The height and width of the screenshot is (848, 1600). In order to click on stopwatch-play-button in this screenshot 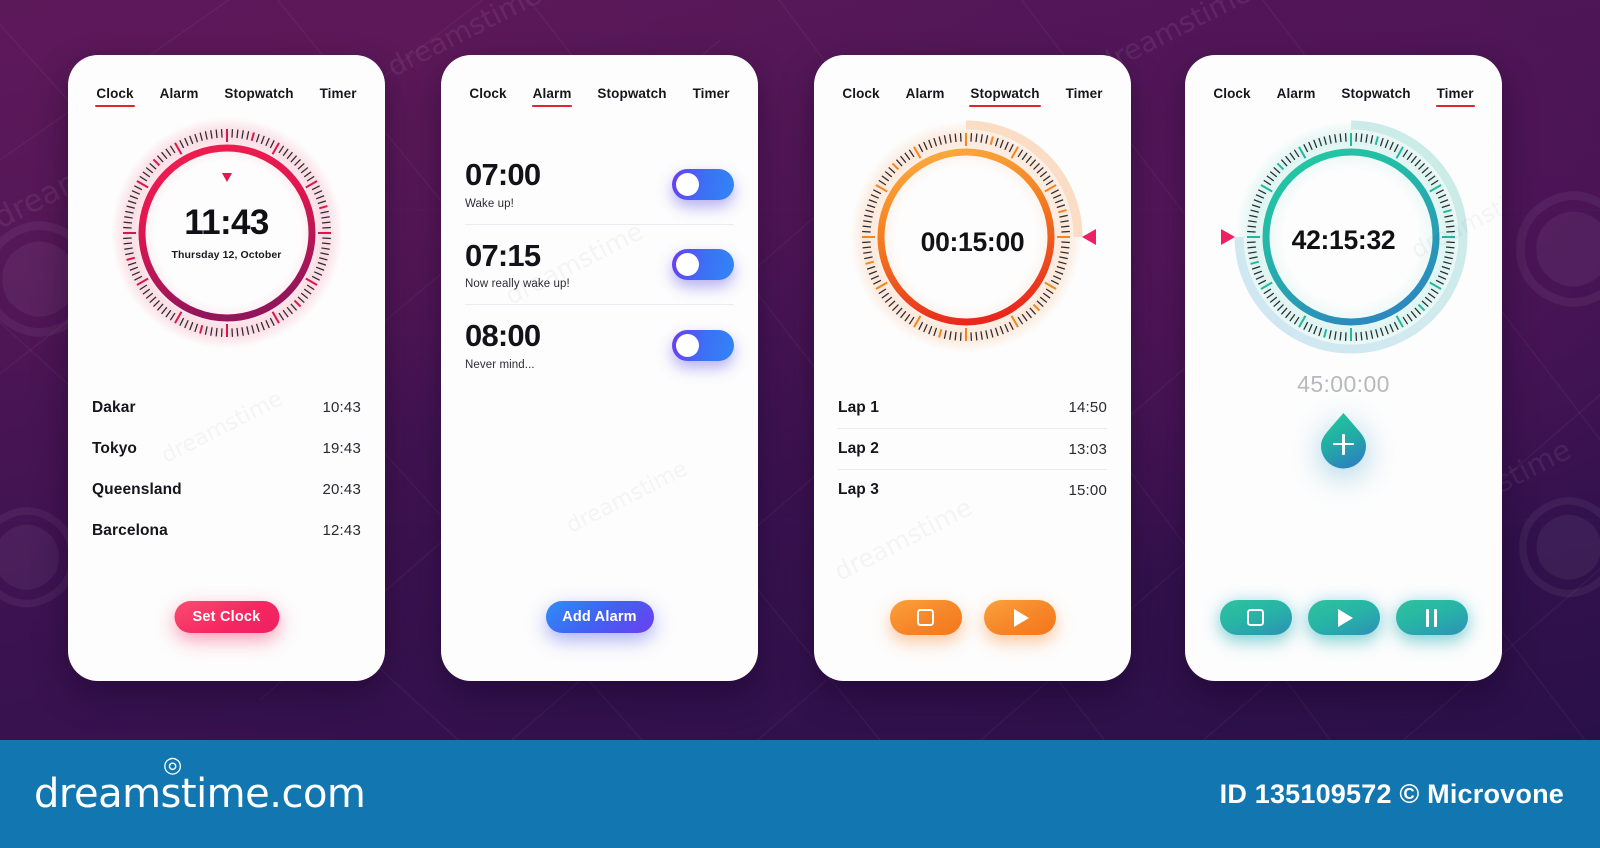, I will do `click(1019, 617)`.